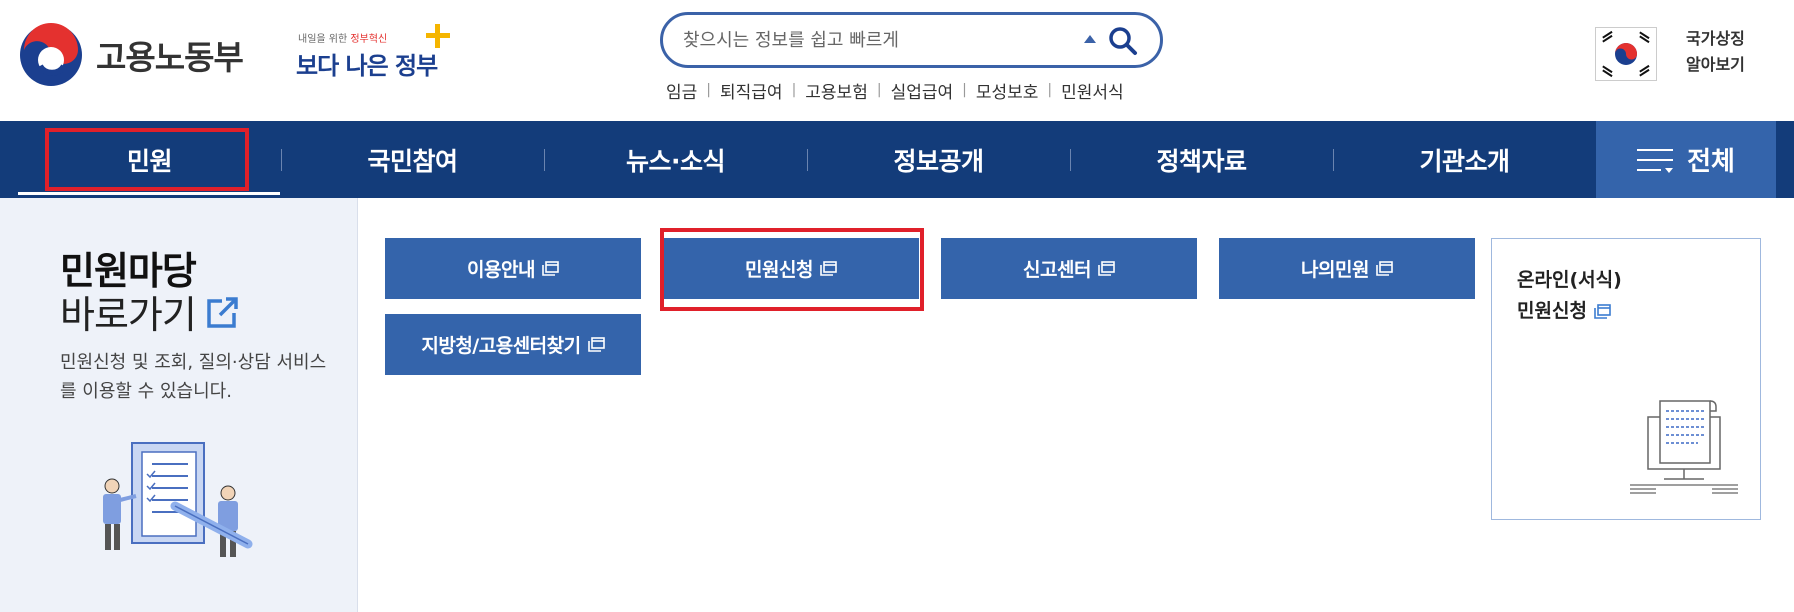 This screenshot has width=1794, height=612. What do you see at coordinates (873, 40) in the screenshot?
I see `search-input` at bounding box center [873, 40].